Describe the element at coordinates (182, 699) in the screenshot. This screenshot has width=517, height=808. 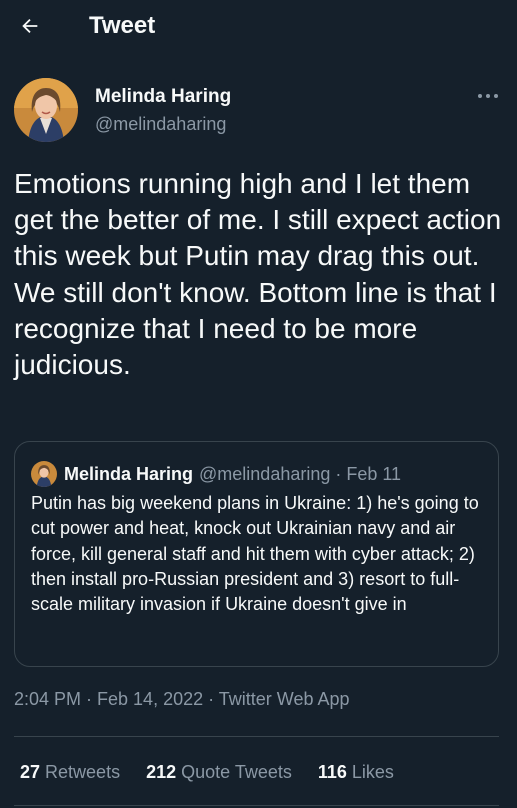
I see `tweet-timestamp: 2:04 PM · Feb 14, 2022 · Twitter Web App` at that location.